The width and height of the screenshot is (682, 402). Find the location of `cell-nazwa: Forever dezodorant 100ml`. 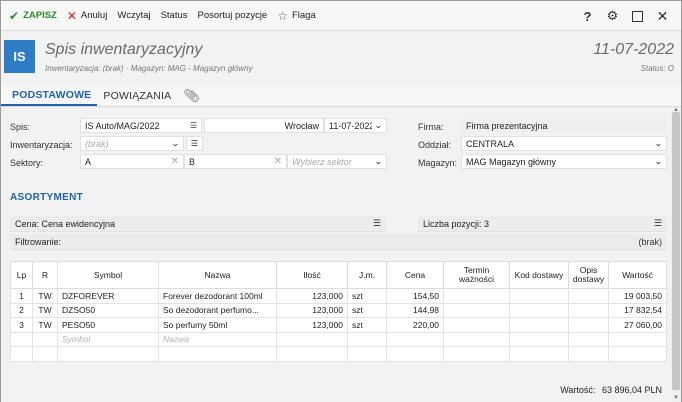

cell-nazwa: Forever dezodorant 100ml is located at coordinates (217, 296).